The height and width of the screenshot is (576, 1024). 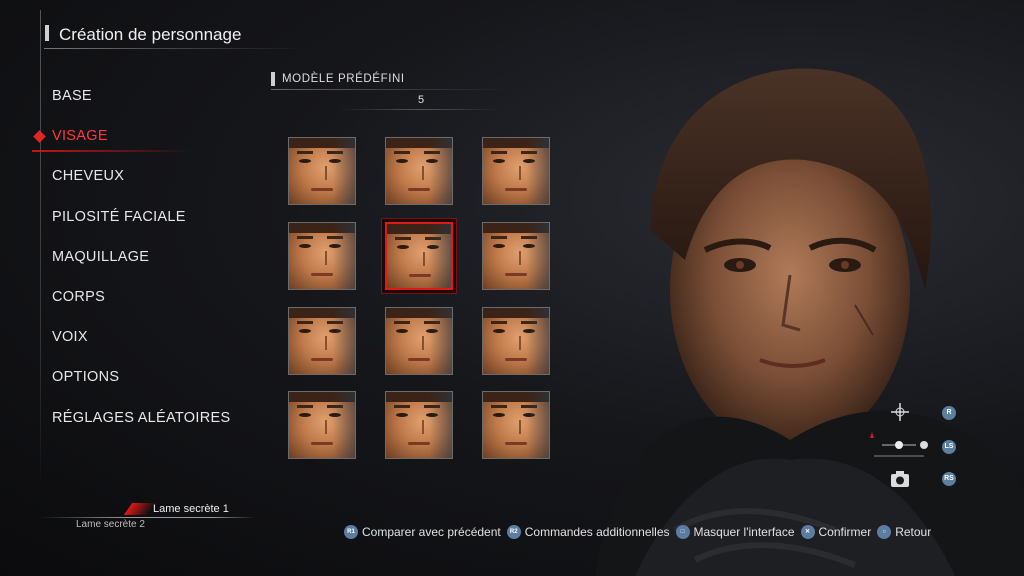 I want to click on preset-label: MODÈLE PRÉDÉFINI, so click(x=343, y=79).